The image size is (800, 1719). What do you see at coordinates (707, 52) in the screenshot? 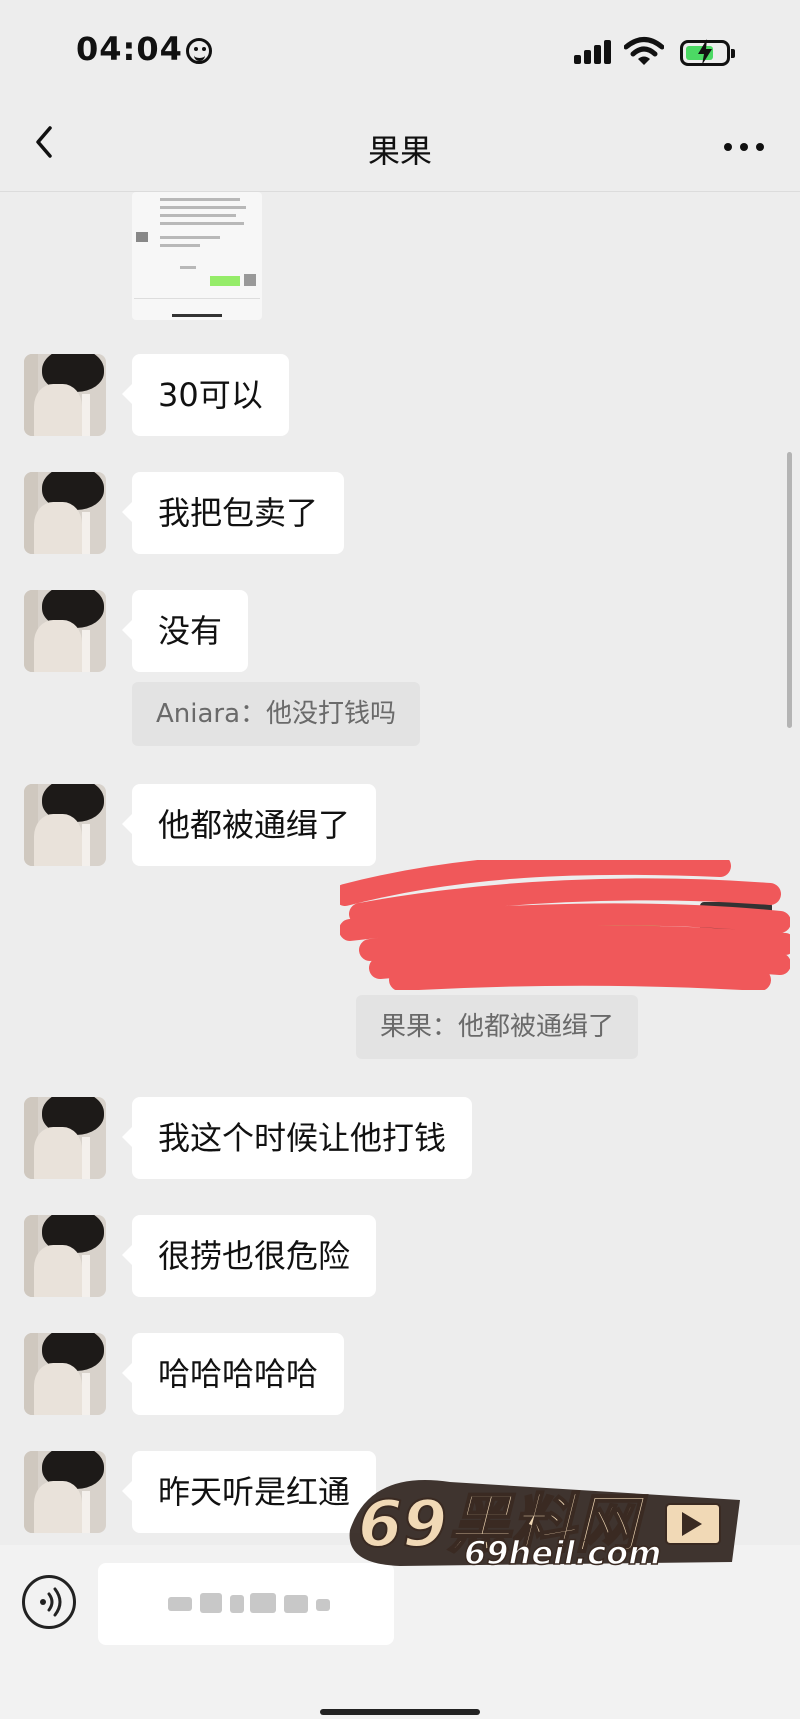
I see `battery-charging-icon` at bounding box center [707, 52].